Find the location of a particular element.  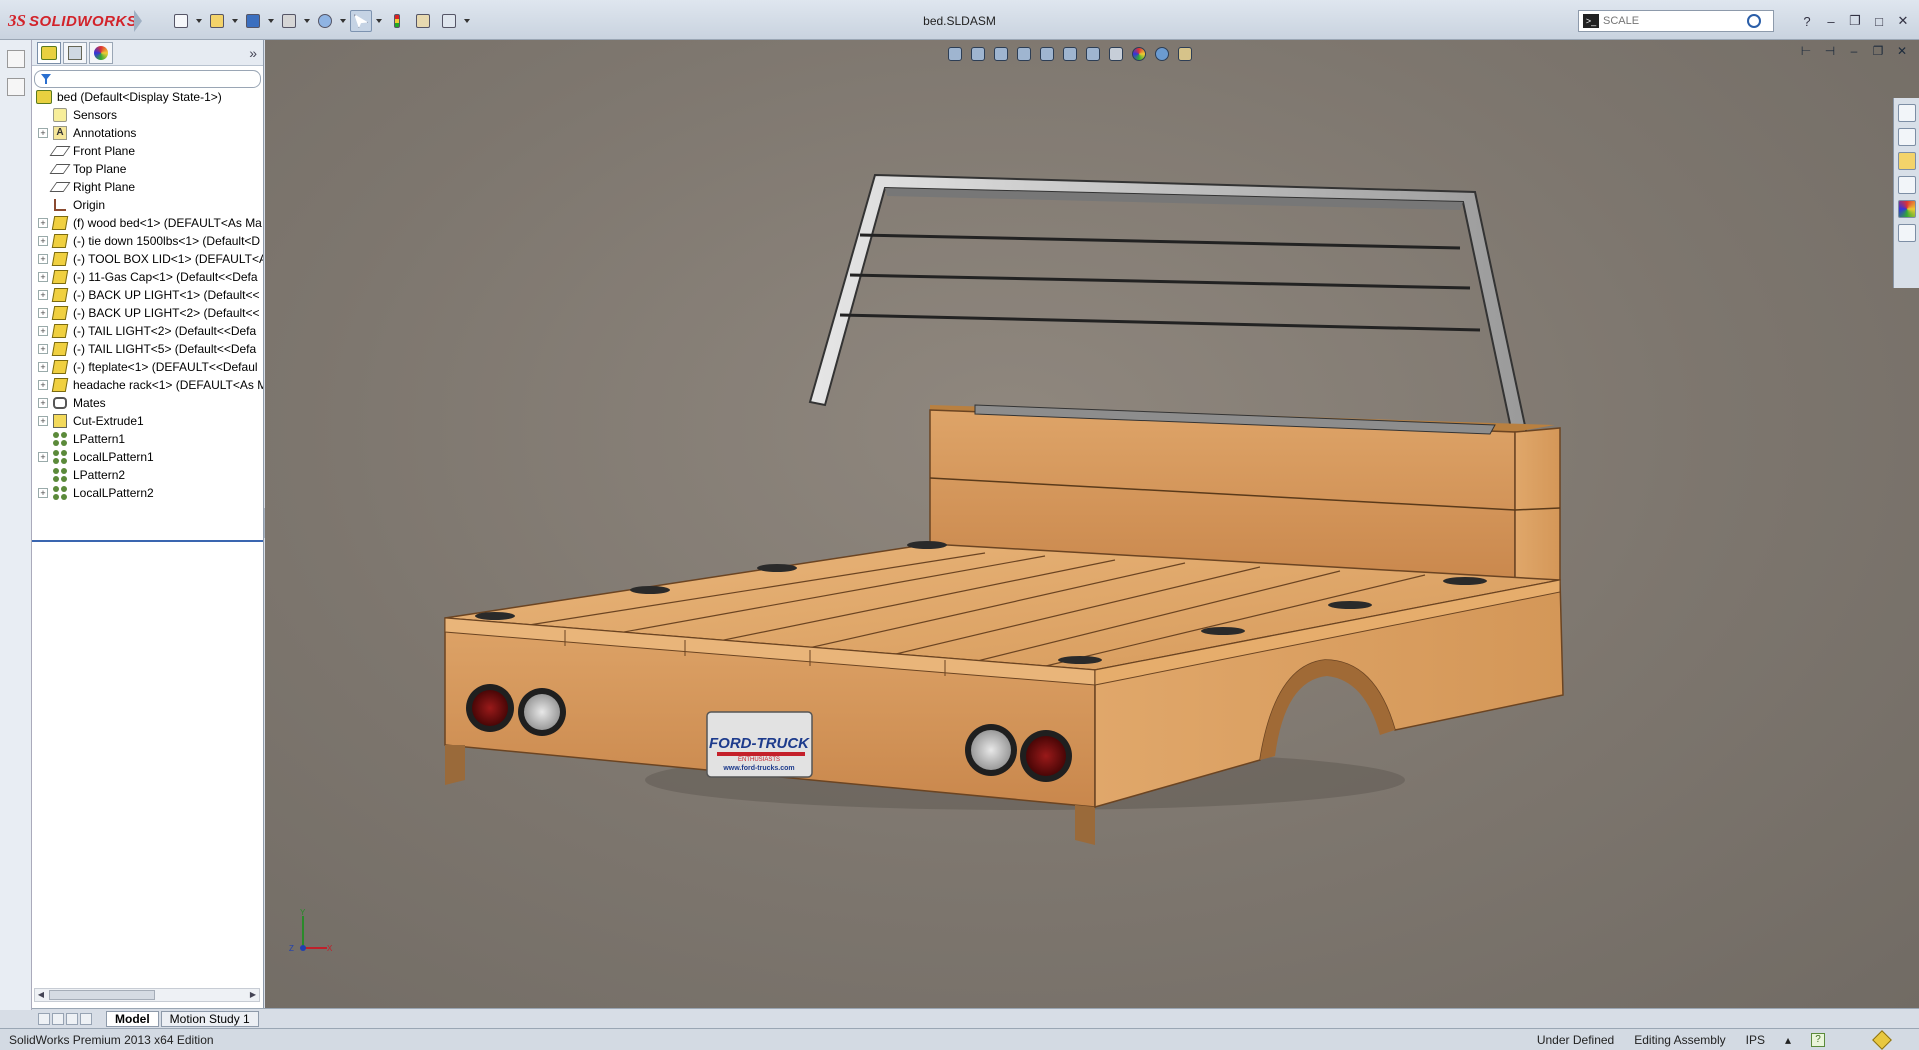

close-icon: ✕ is located at coordinates (1903, 21).